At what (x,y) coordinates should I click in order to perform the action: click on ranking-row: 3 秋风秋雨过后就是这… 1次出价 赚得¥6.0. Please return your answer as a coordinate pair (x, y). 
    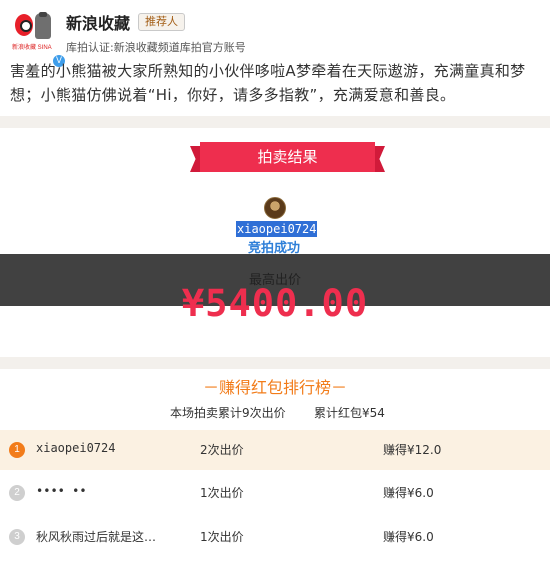
    Looking at the image, I should click on (275, 537).